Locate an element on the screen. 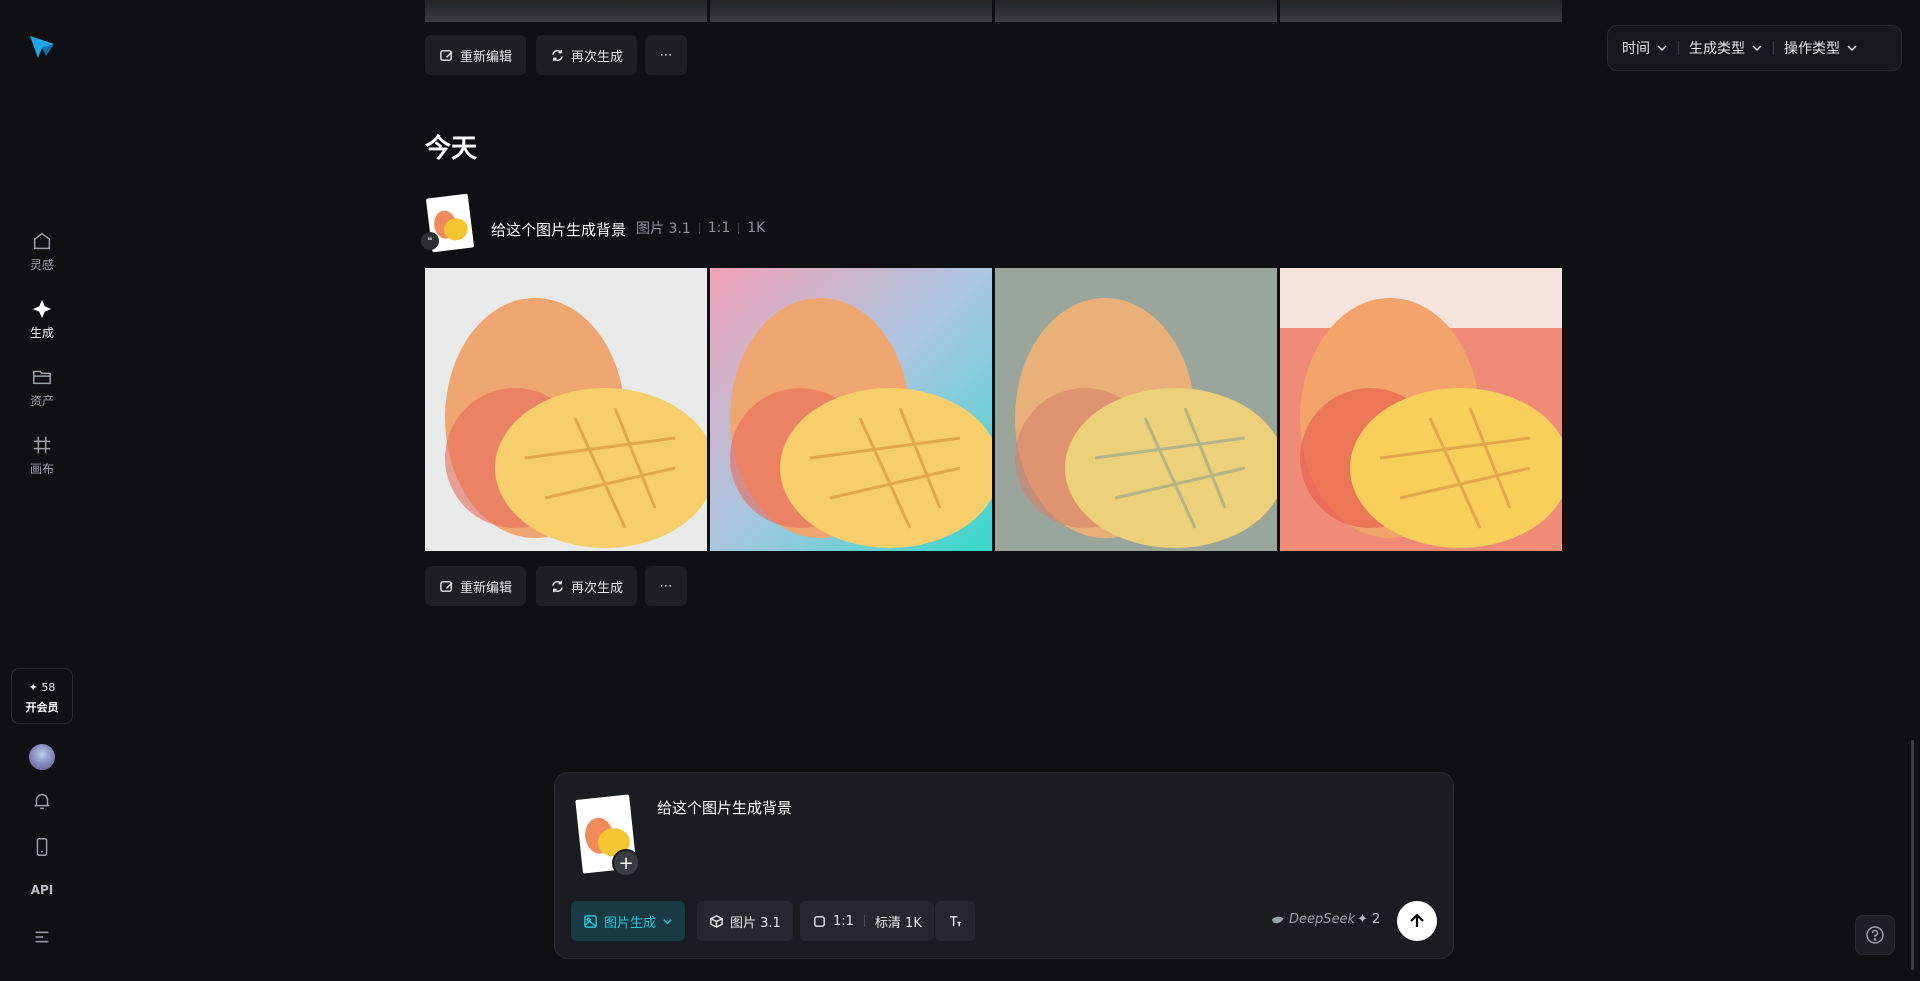 The height and width of the screenshot is (981, 1920). filter-time-label: 时间 is located at coordinates (1636, 49).